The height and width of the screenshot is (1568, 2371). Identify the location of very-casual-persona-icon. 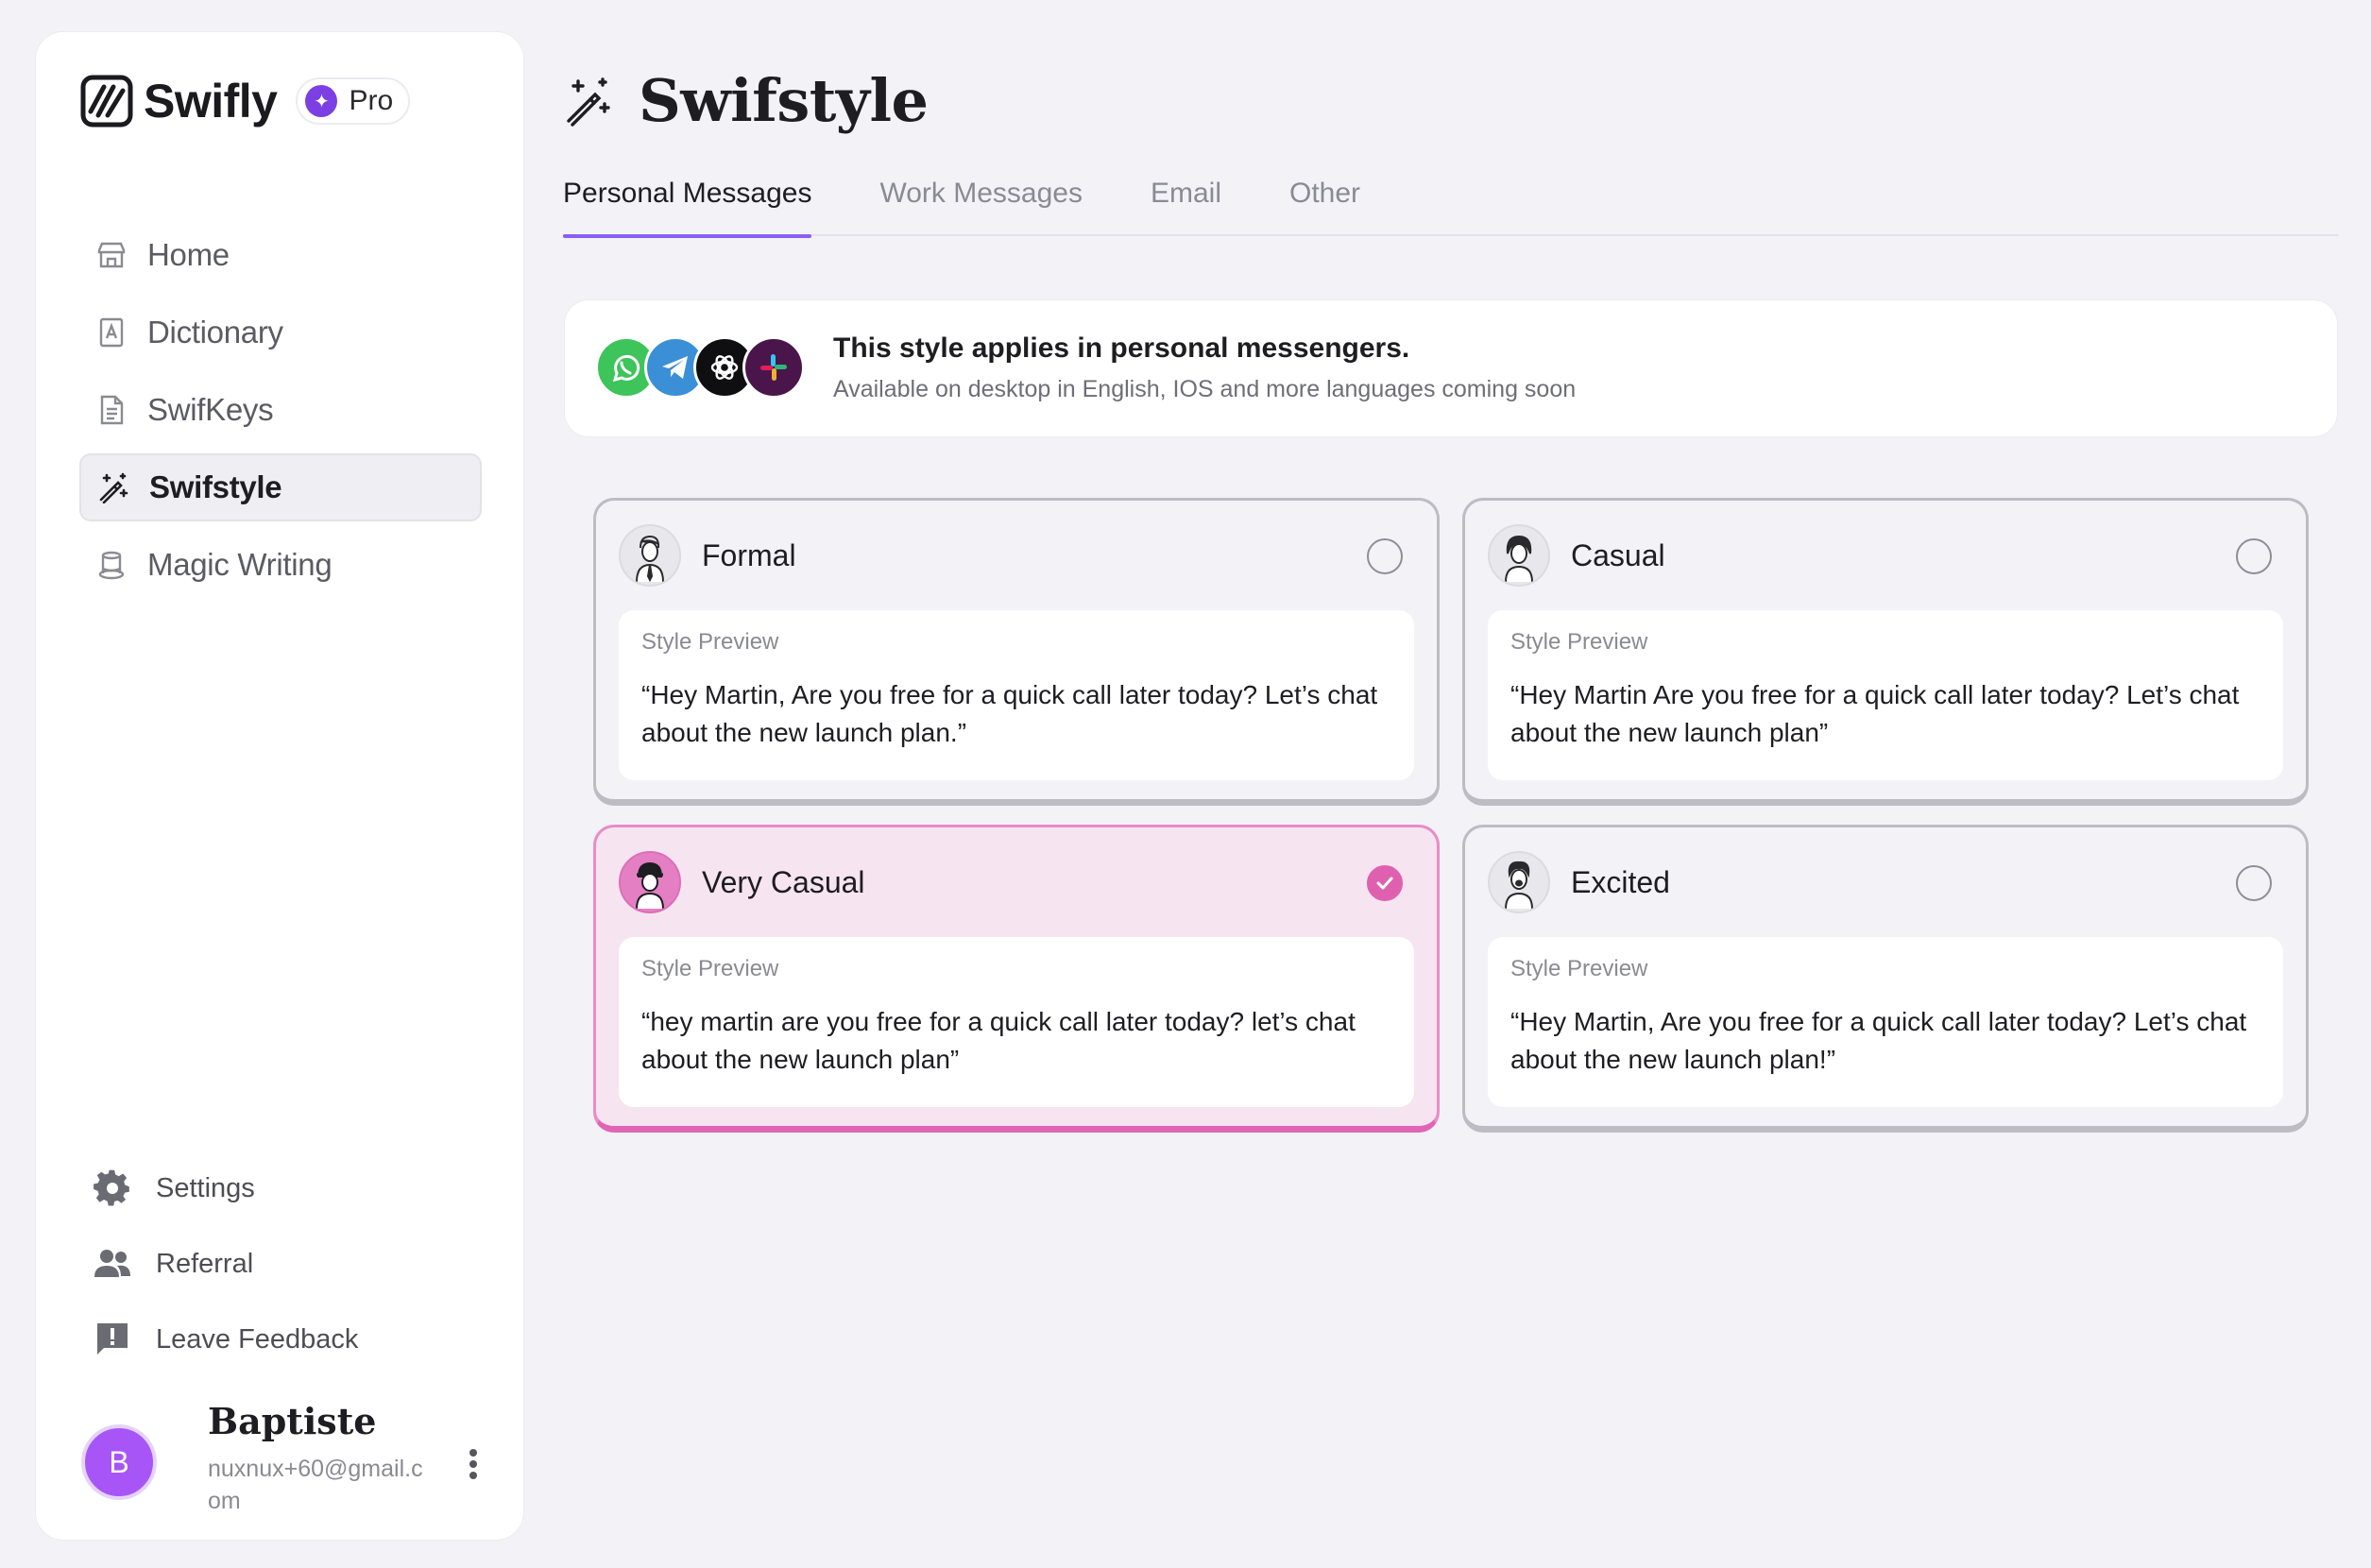
(650, 882).